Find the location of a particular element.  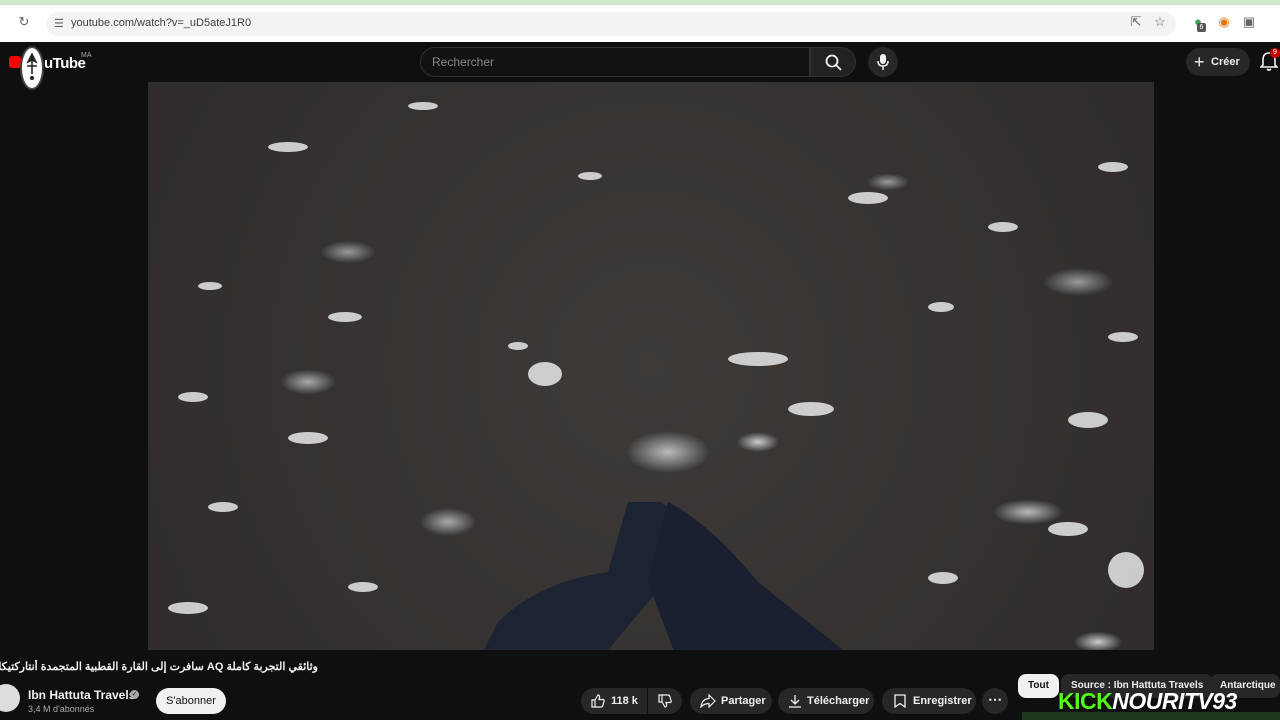

create-label: Créer is located at coordinates (1225, 62).